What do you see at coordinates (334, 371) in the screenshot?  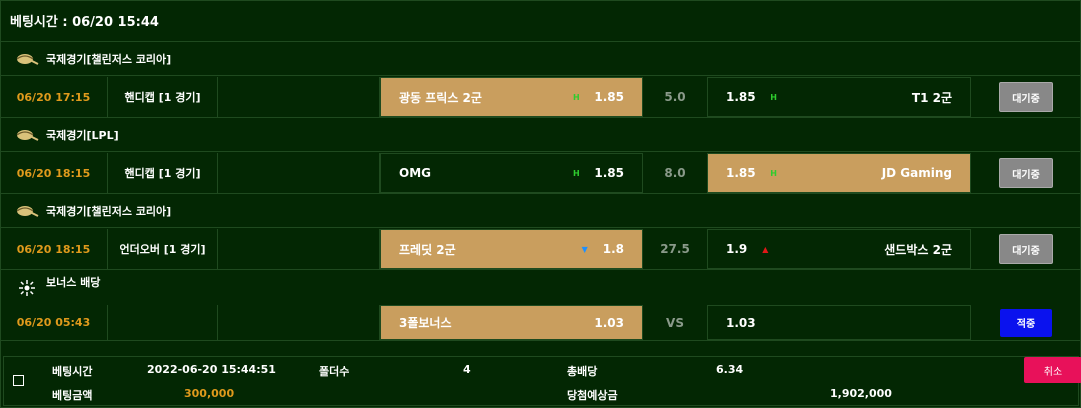 I see `folder-count-label: 폴더수` at bounding box center [334, 371].